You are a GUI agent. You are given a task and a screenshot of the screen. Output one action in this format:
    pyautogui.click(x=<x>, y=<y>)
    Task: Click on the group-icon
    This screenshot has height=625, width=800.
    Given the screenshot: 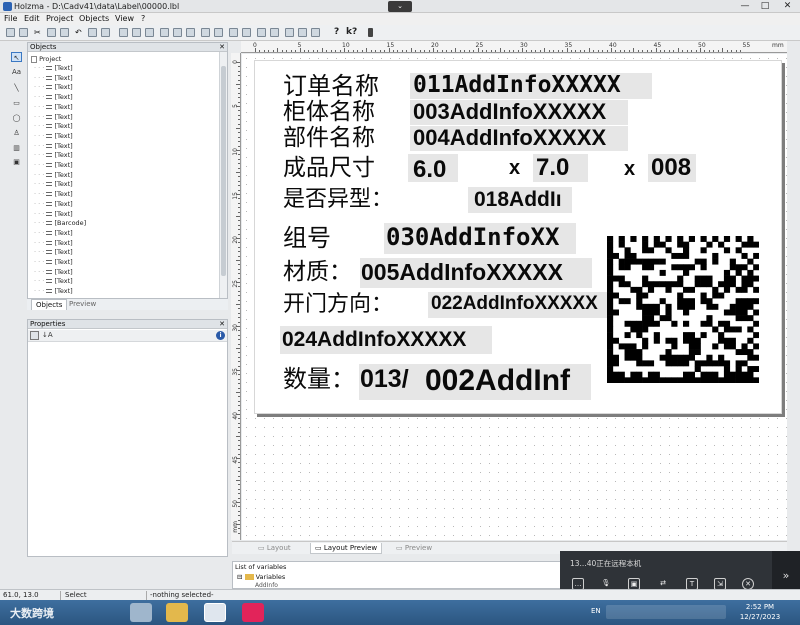 What is the action you would take?
    pyautogui.click(x=261, y=32)
    